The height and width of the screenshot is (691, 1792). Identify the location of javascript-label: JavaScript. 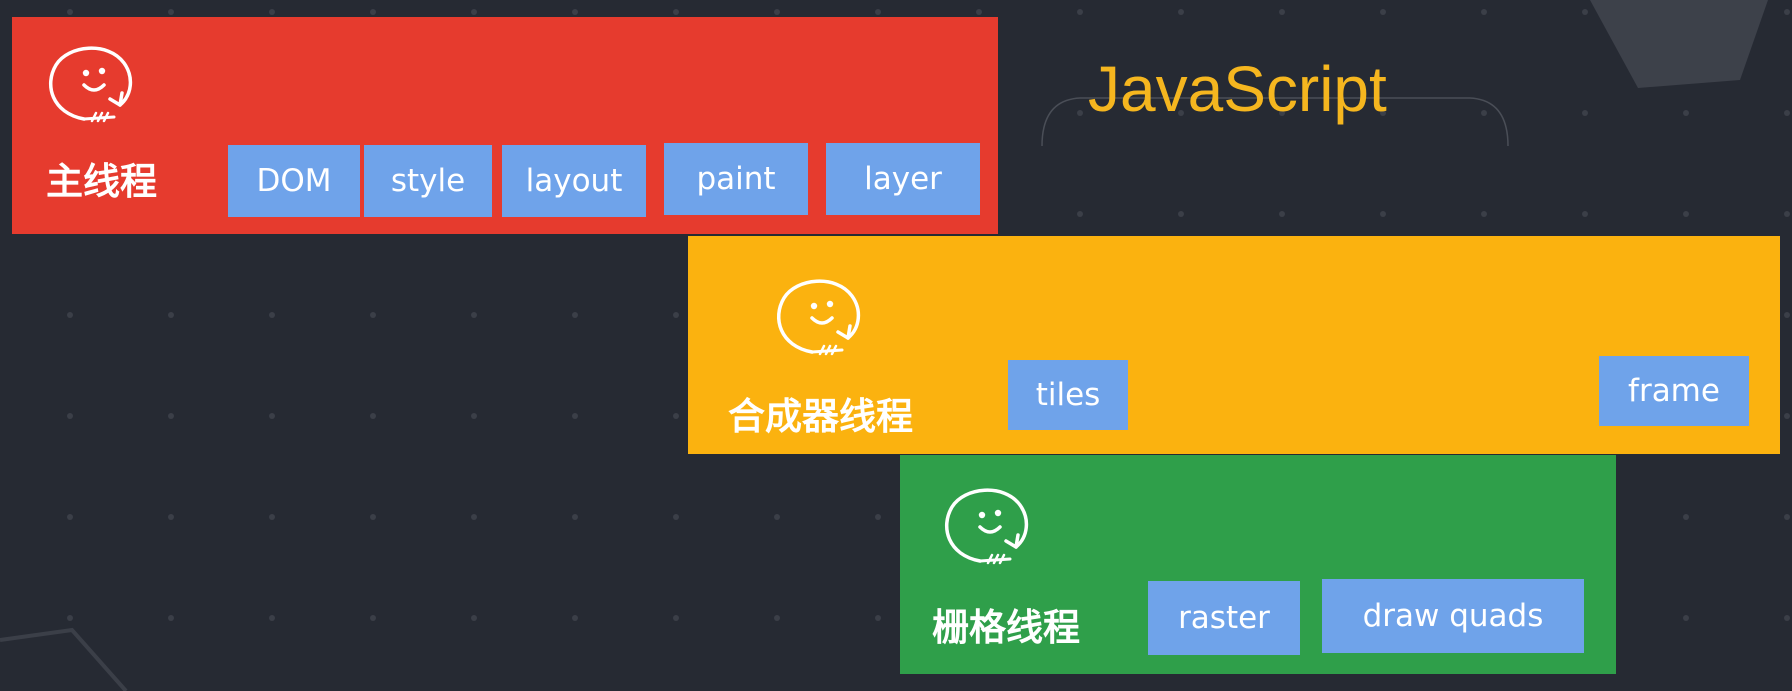
(1237, 89).